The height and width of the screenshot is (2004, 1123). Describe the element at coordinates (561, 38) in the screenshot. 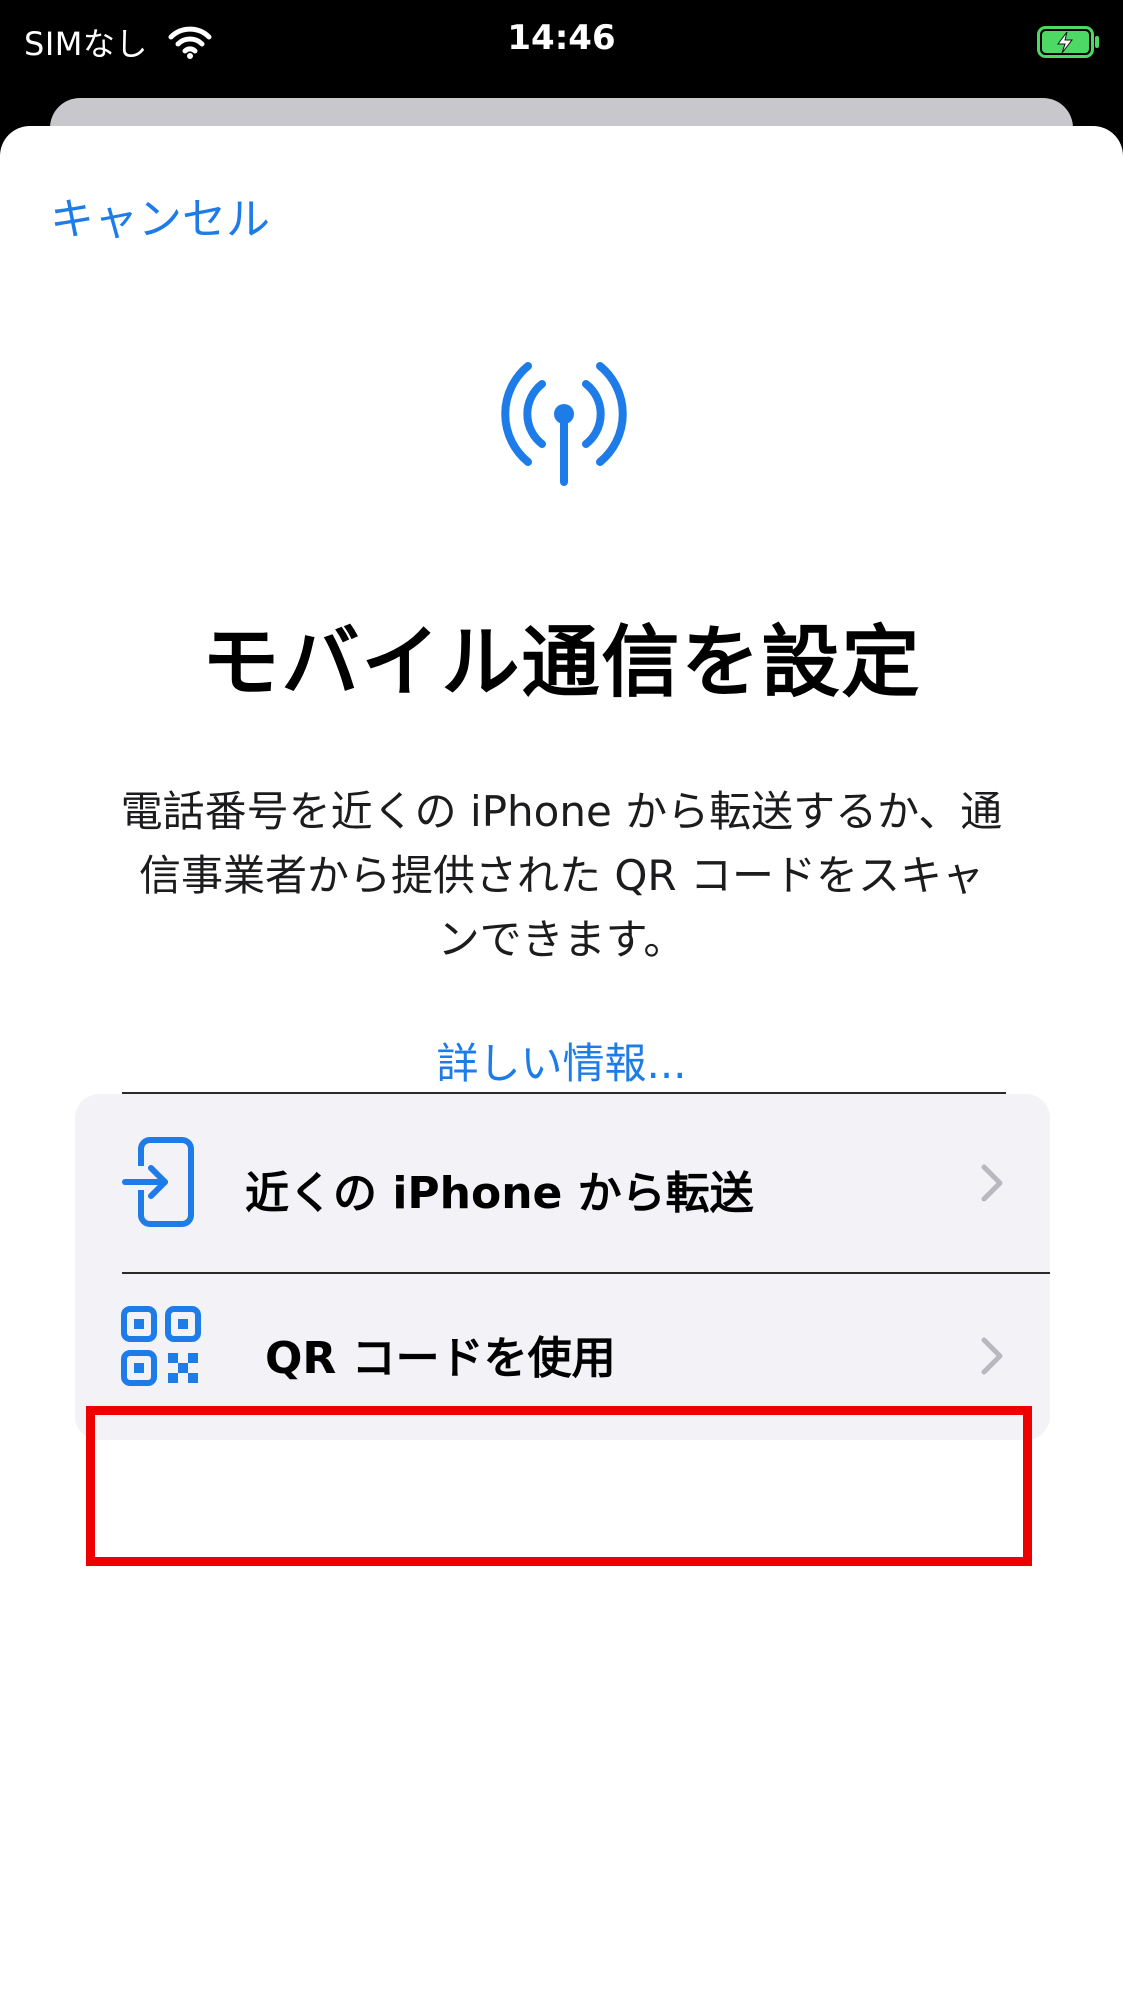

I see `status-time: 14:46` at that location.